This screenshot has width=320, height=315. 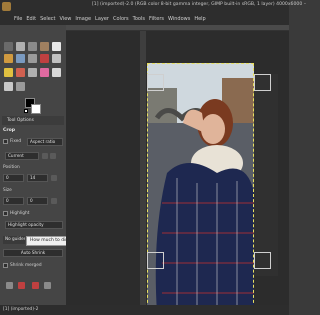 What do you see at coordinates (33, 253) in the screenshot?
I see `auto-shrink-button: Auto Shrink` at bounding box center [33, 253].